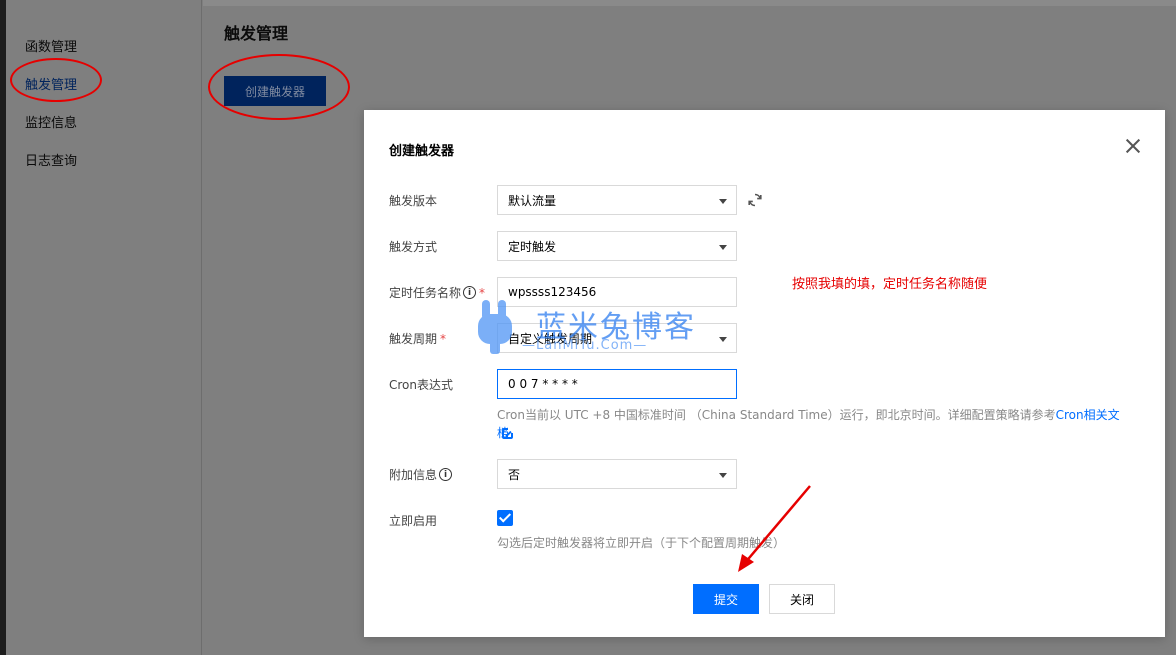  I want to click on watermark: 蓝米兔博客 —LanMiTu.Com—, so click(593, 330).